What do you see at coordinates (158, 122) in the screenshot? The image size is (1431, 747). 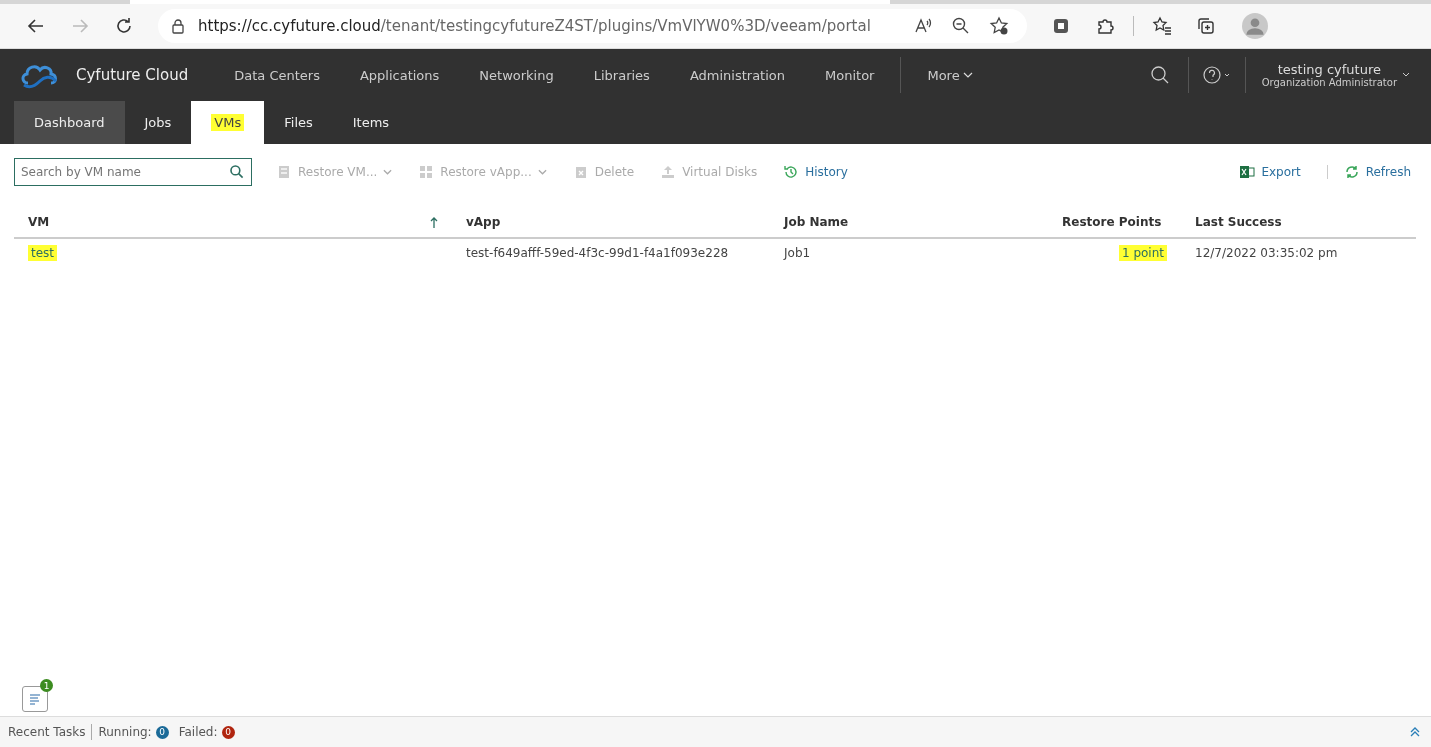 I see `tab: Jobs` at bounding box center [158, 122].